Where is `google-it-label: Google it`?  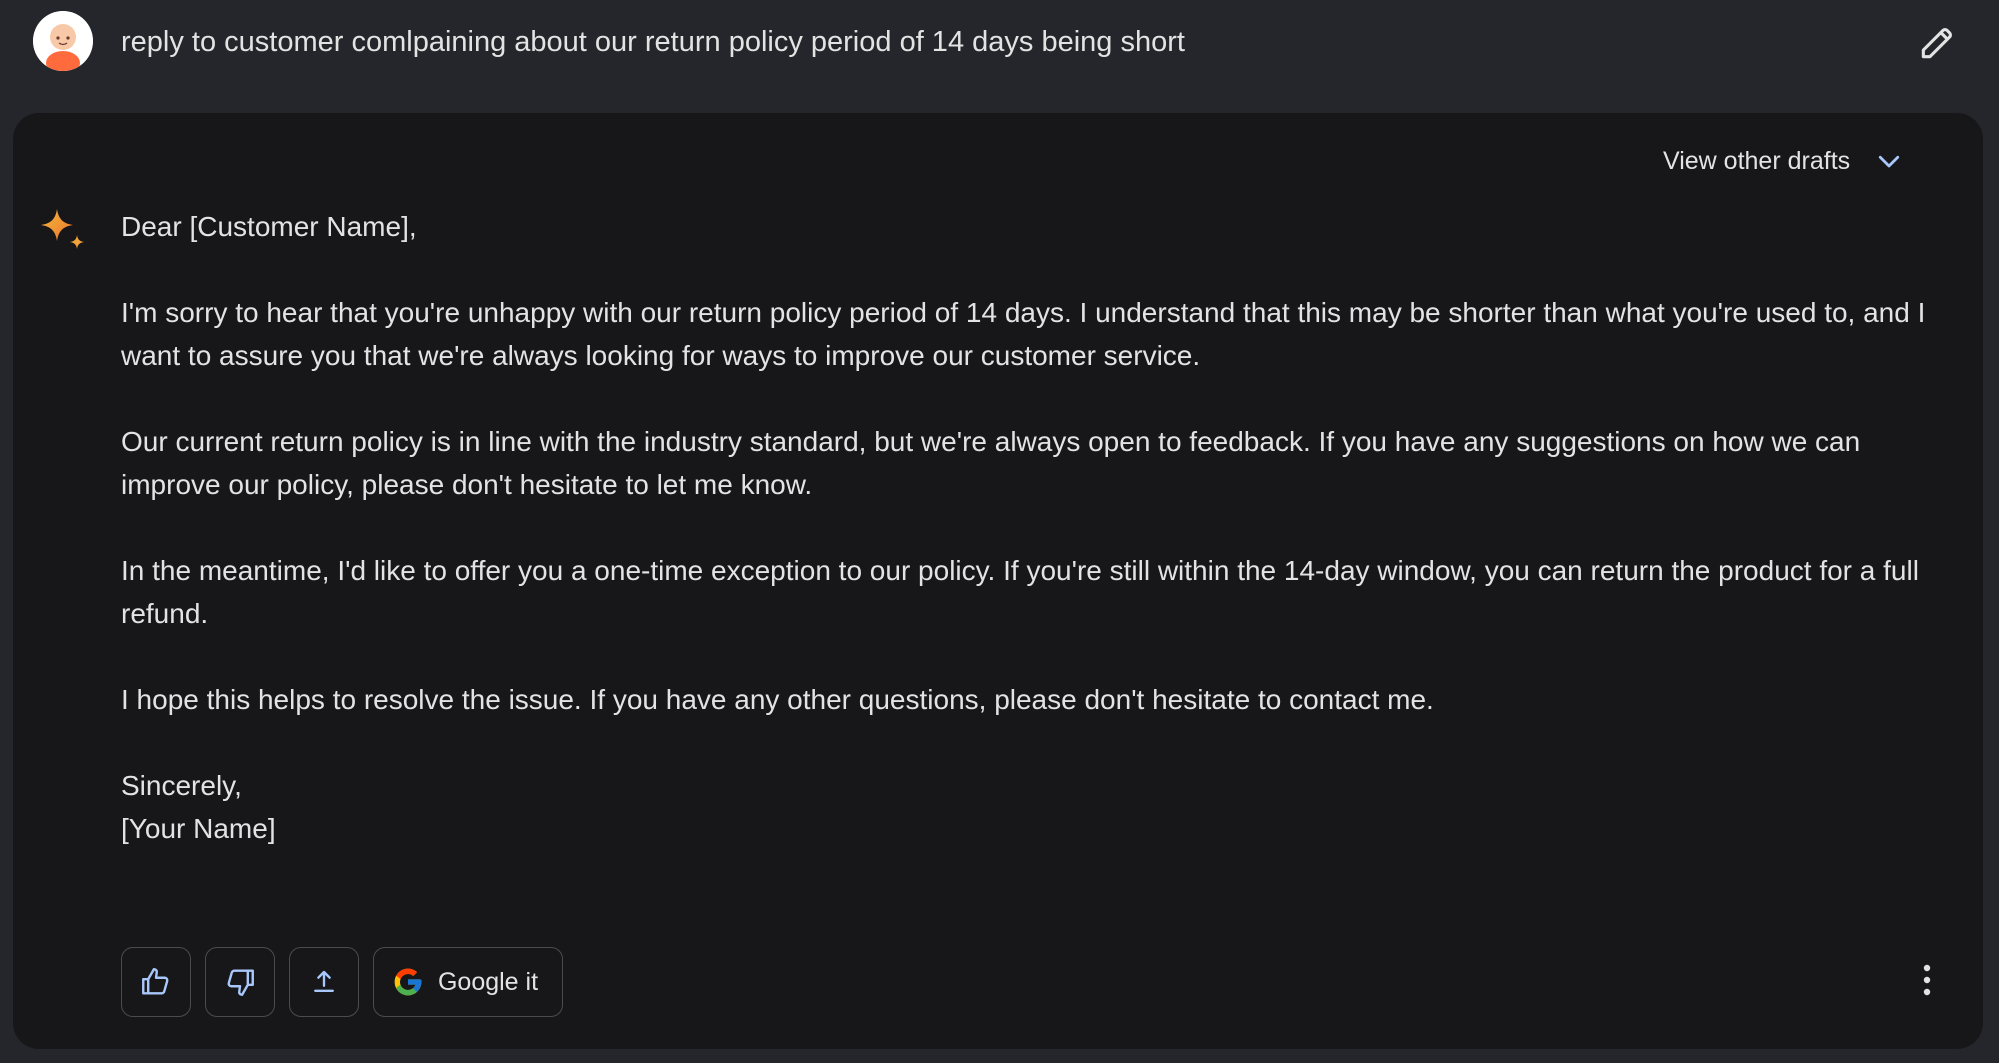 google-it-label: Google it is located at coordinates (488, 981).